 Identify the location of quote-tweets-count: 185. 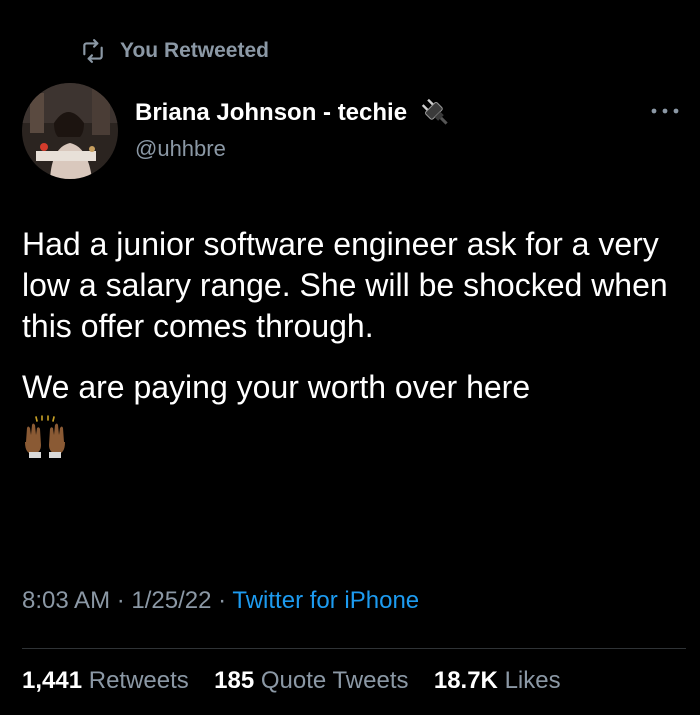
(234, 680).